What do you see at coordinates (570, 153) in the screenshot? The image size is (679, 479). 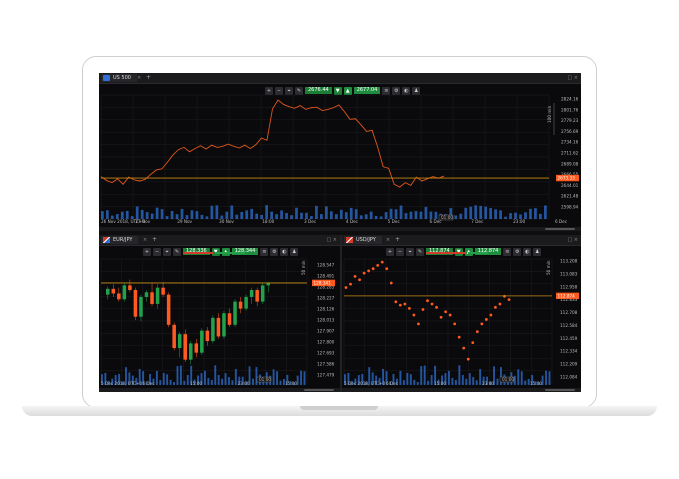 I see `y-tick-label: 2711.62` at bounding box center [570, 153].